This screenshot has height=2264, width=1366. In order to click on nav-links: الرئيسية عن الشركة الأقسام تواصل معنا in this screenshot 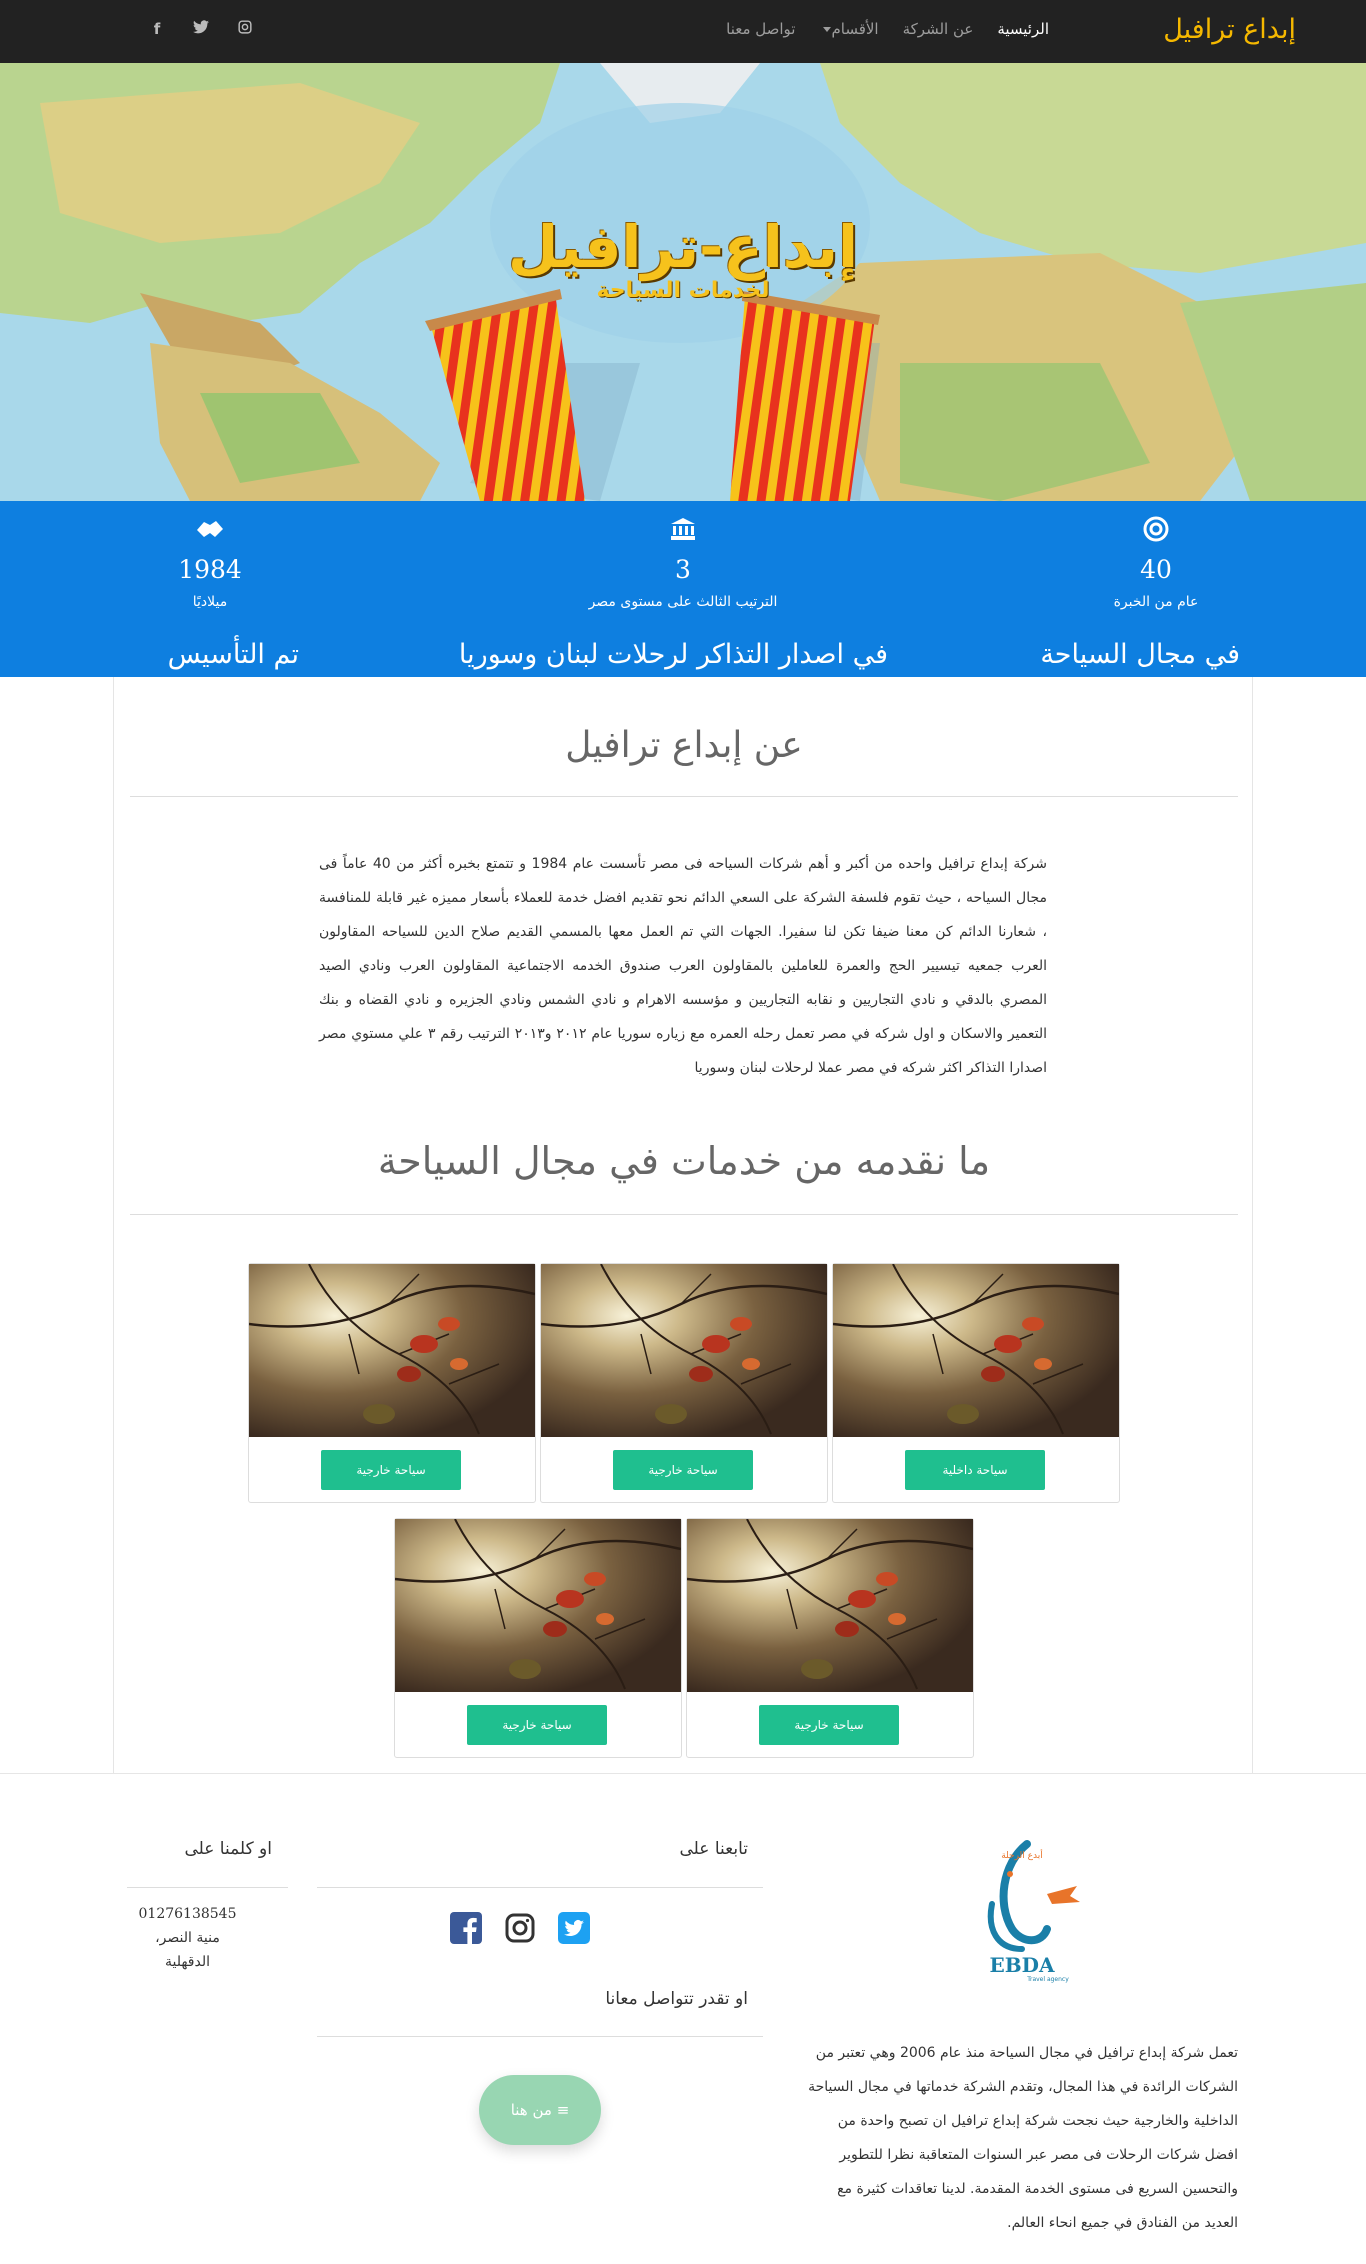, I will do `click(887, 29)`.